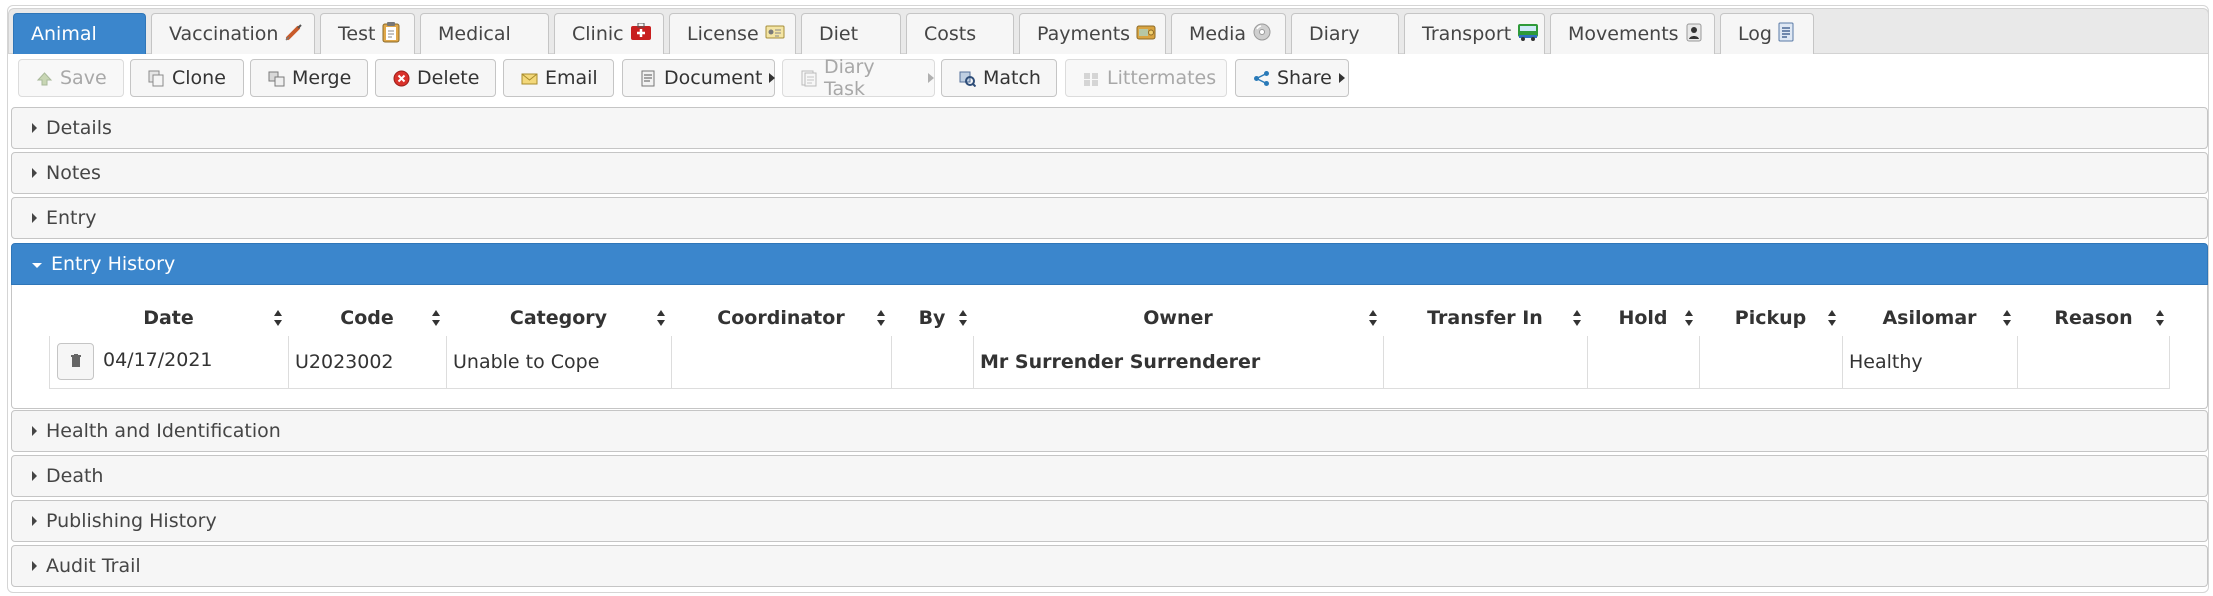  I want to click on share-label: Share, so click(1304, 78).